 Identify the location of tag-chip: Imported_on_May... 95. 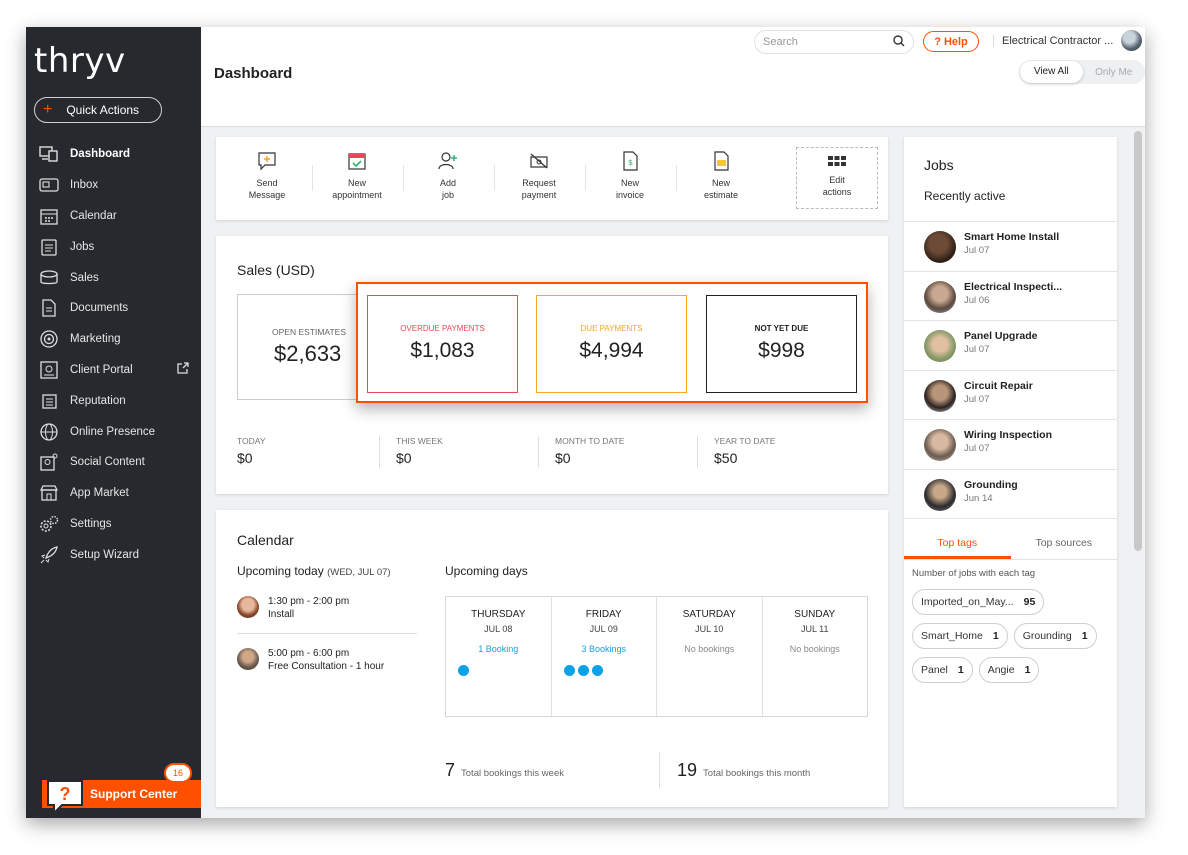
(978, 602).